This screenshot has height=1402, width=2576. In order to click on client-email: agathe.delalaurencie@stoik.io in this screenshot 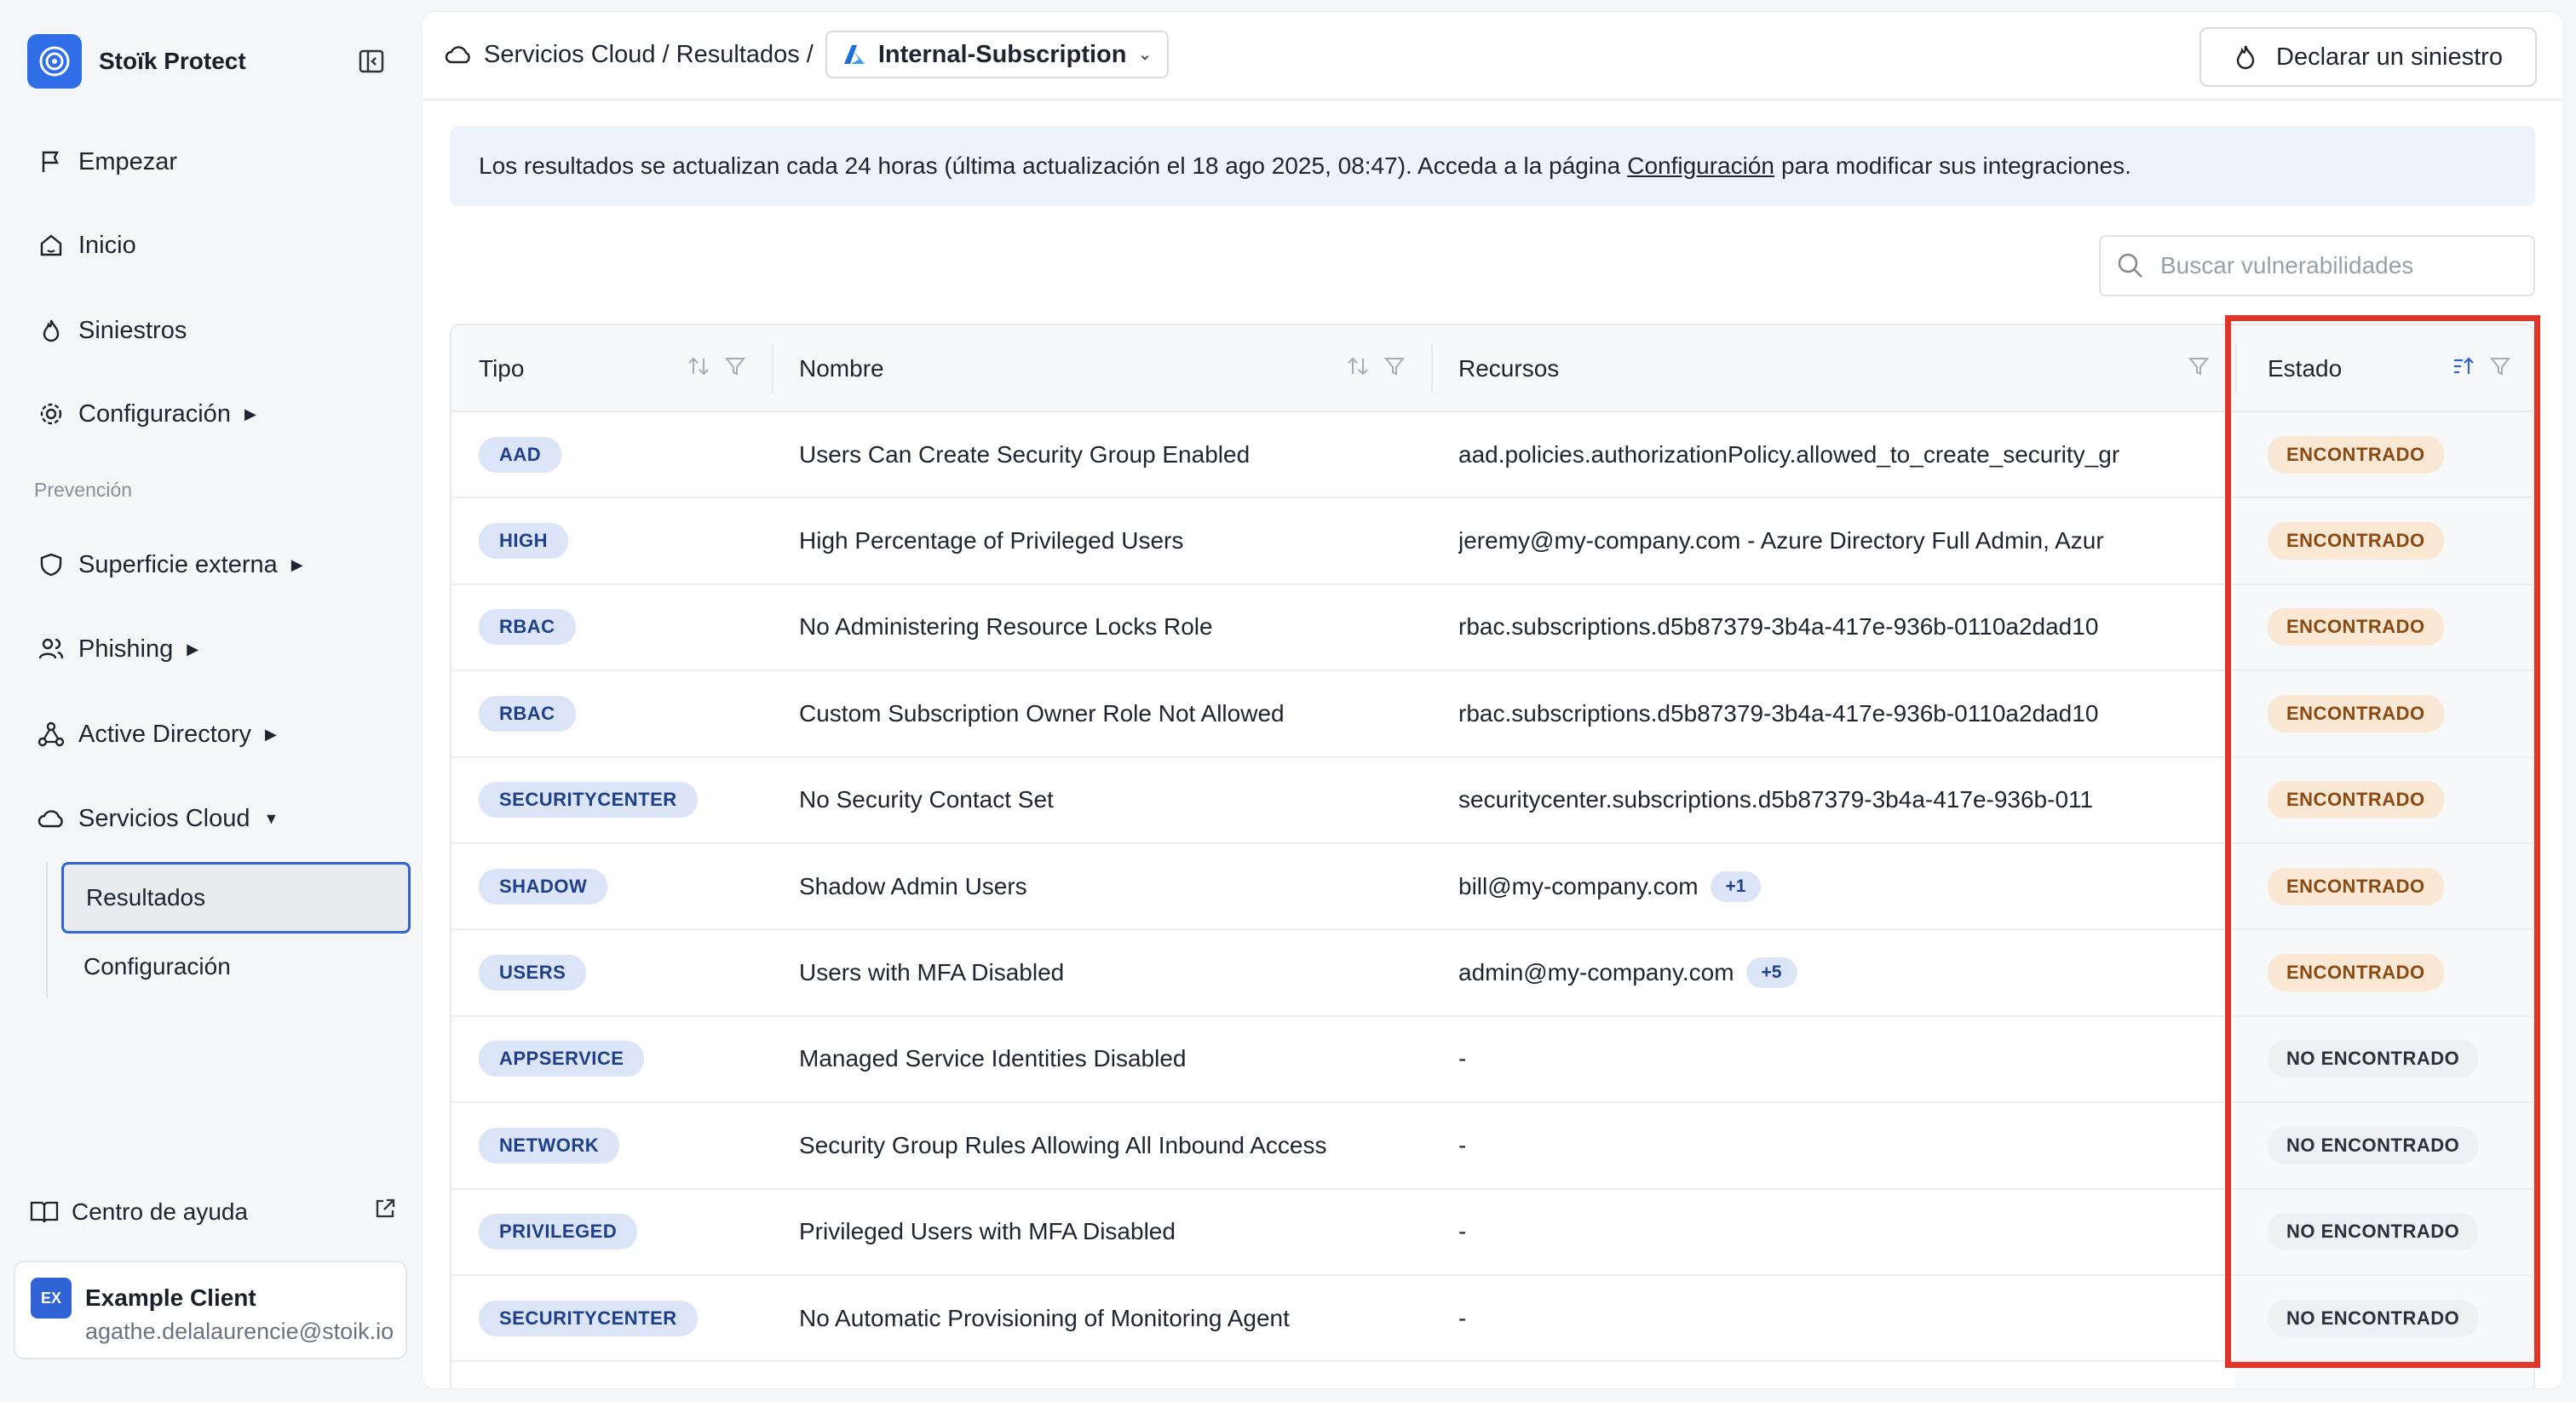, I will do `click(240, 1331)`.